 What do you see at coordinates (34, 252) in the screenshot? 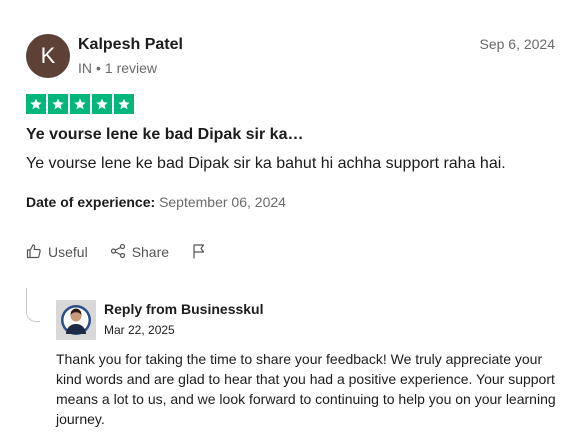
I see `thumbs-up-icon` at bounding box center [34, 252].